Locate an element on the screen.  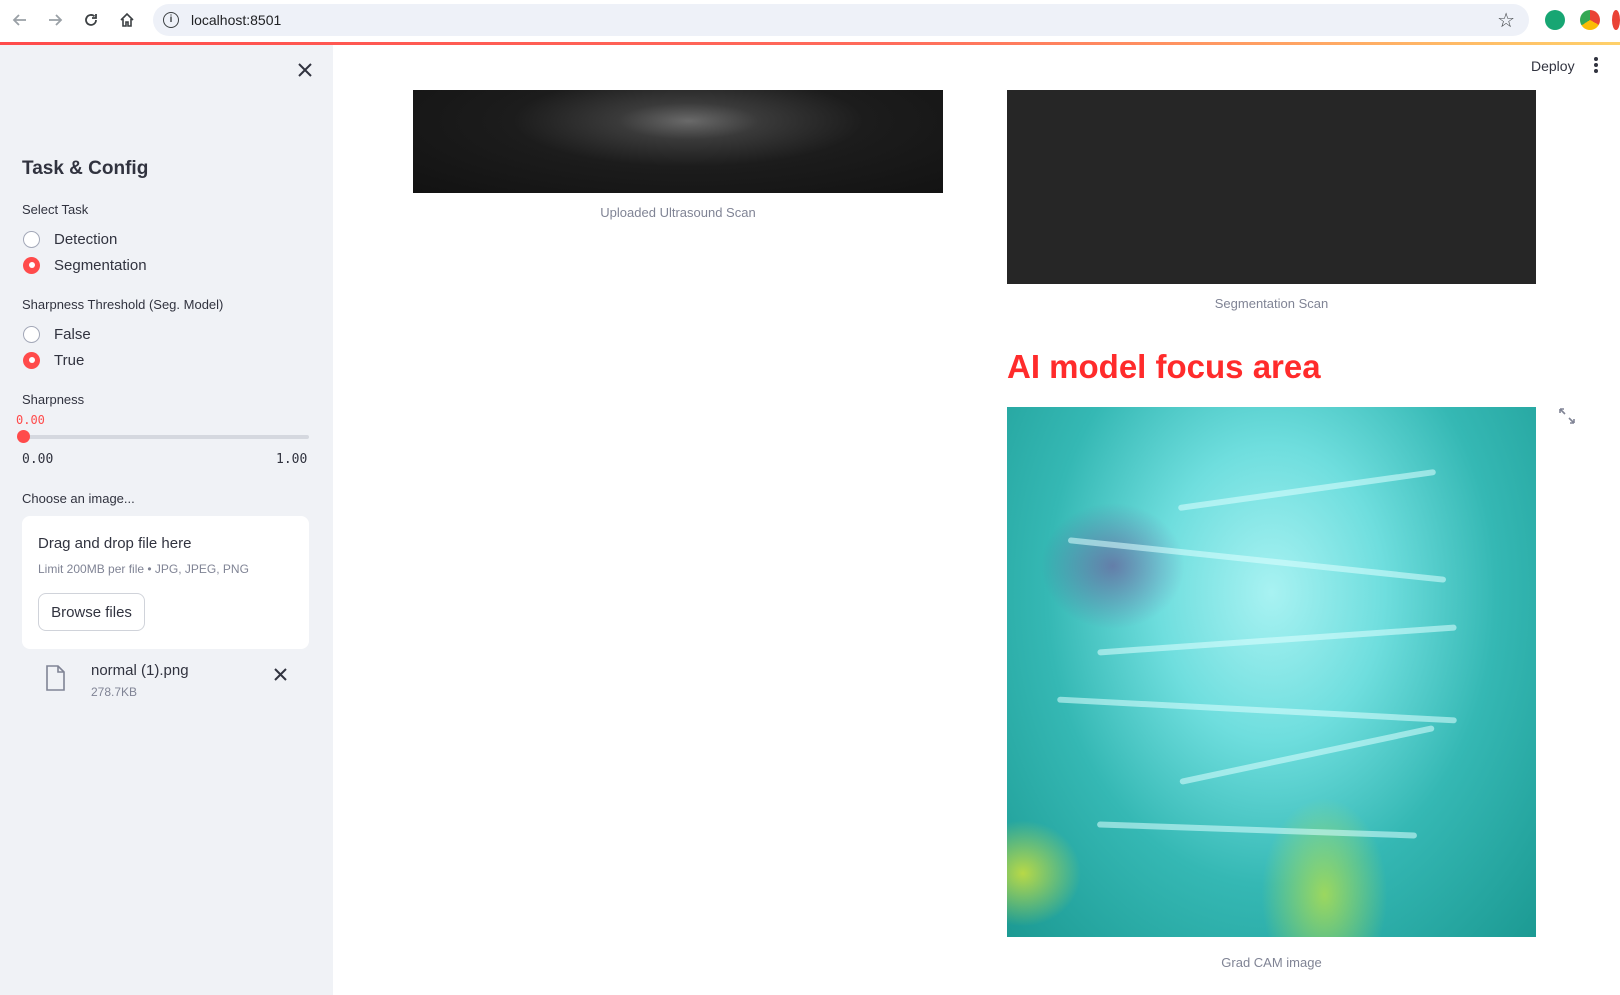
radio-segmentation: Segmentation is located at coordinates (85, 265).